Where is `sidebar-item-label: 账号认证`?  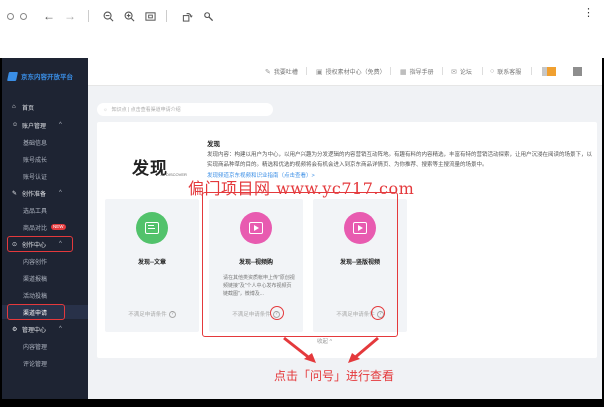 sidebar-item-label: 账号认证 is located at coordinates (35, 177).